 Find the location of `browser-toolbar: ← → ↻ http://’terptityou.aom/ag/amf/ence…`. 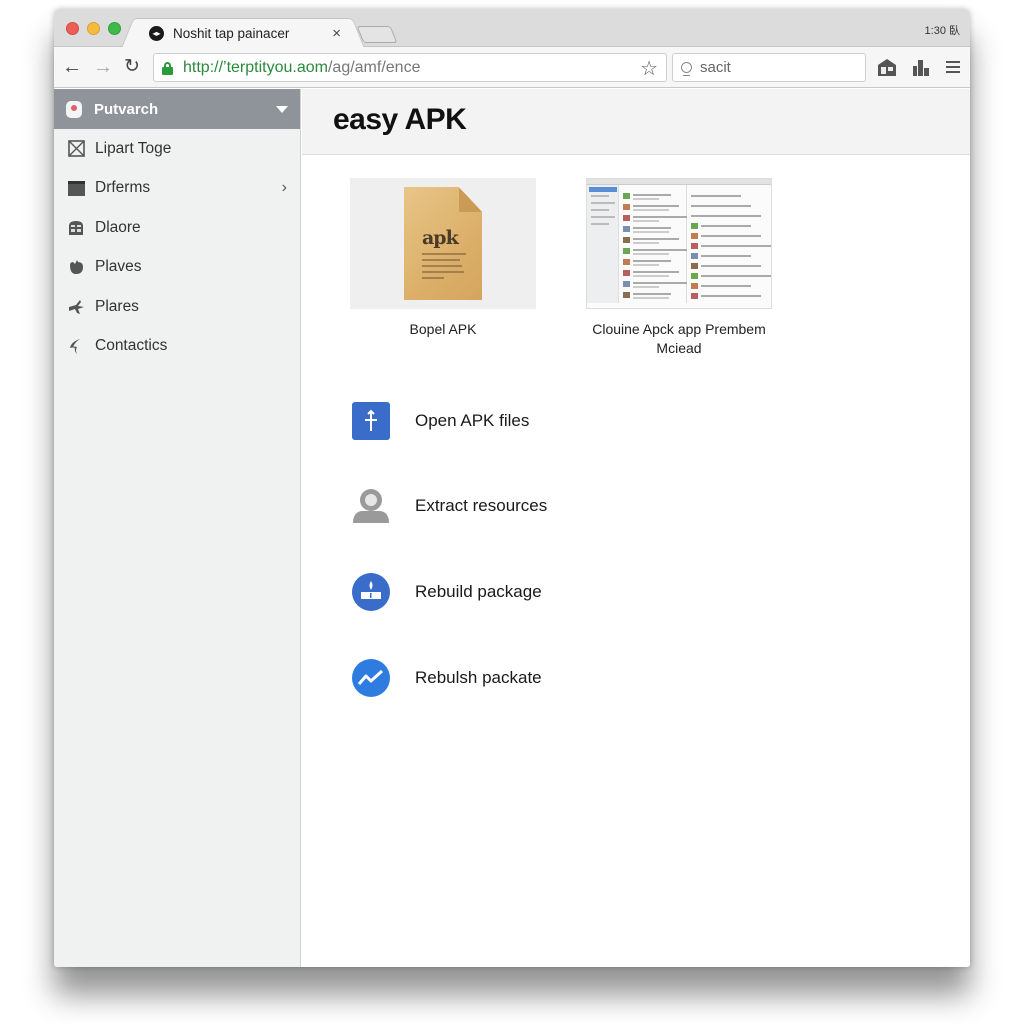

browser-toolbar: ← → ↻ http://’terptityou.aom/ag/amf/ence… is located at coordinates (512, 67).